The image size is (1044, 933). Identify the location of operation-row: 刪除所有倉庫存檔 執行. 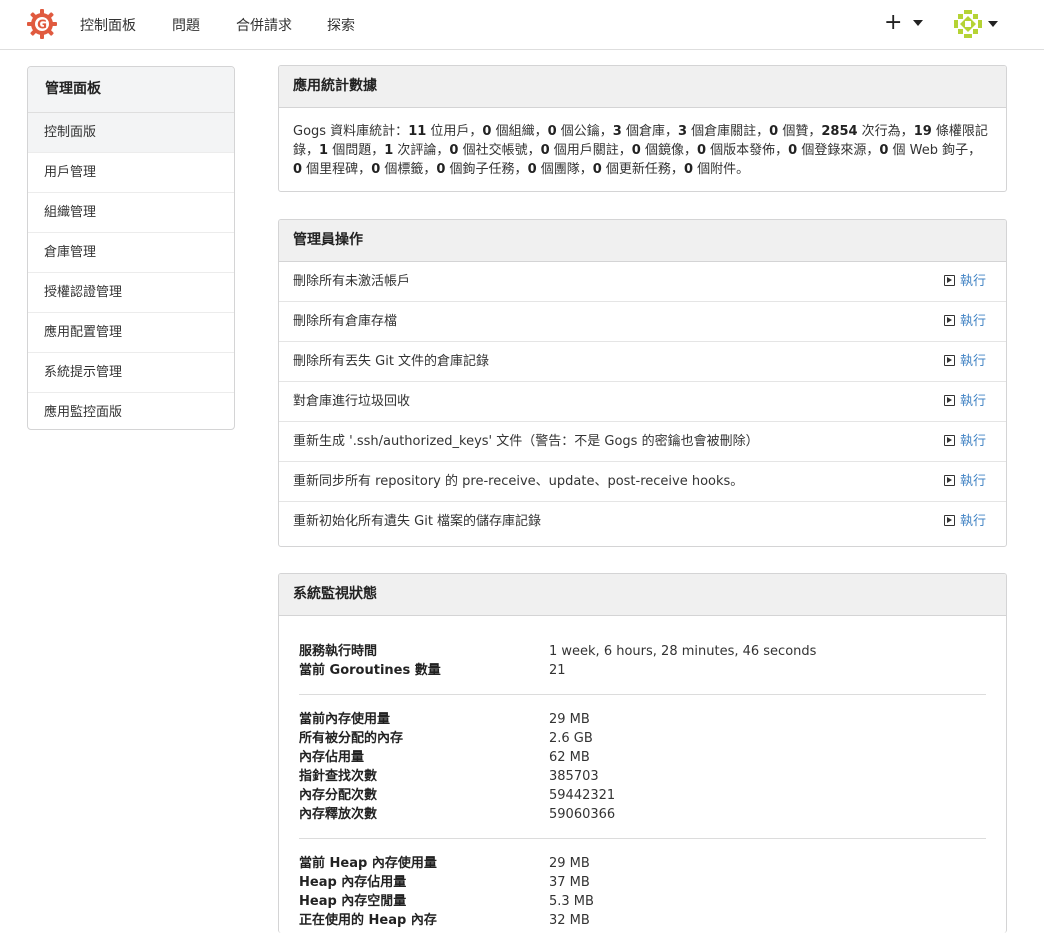
(642, 322).